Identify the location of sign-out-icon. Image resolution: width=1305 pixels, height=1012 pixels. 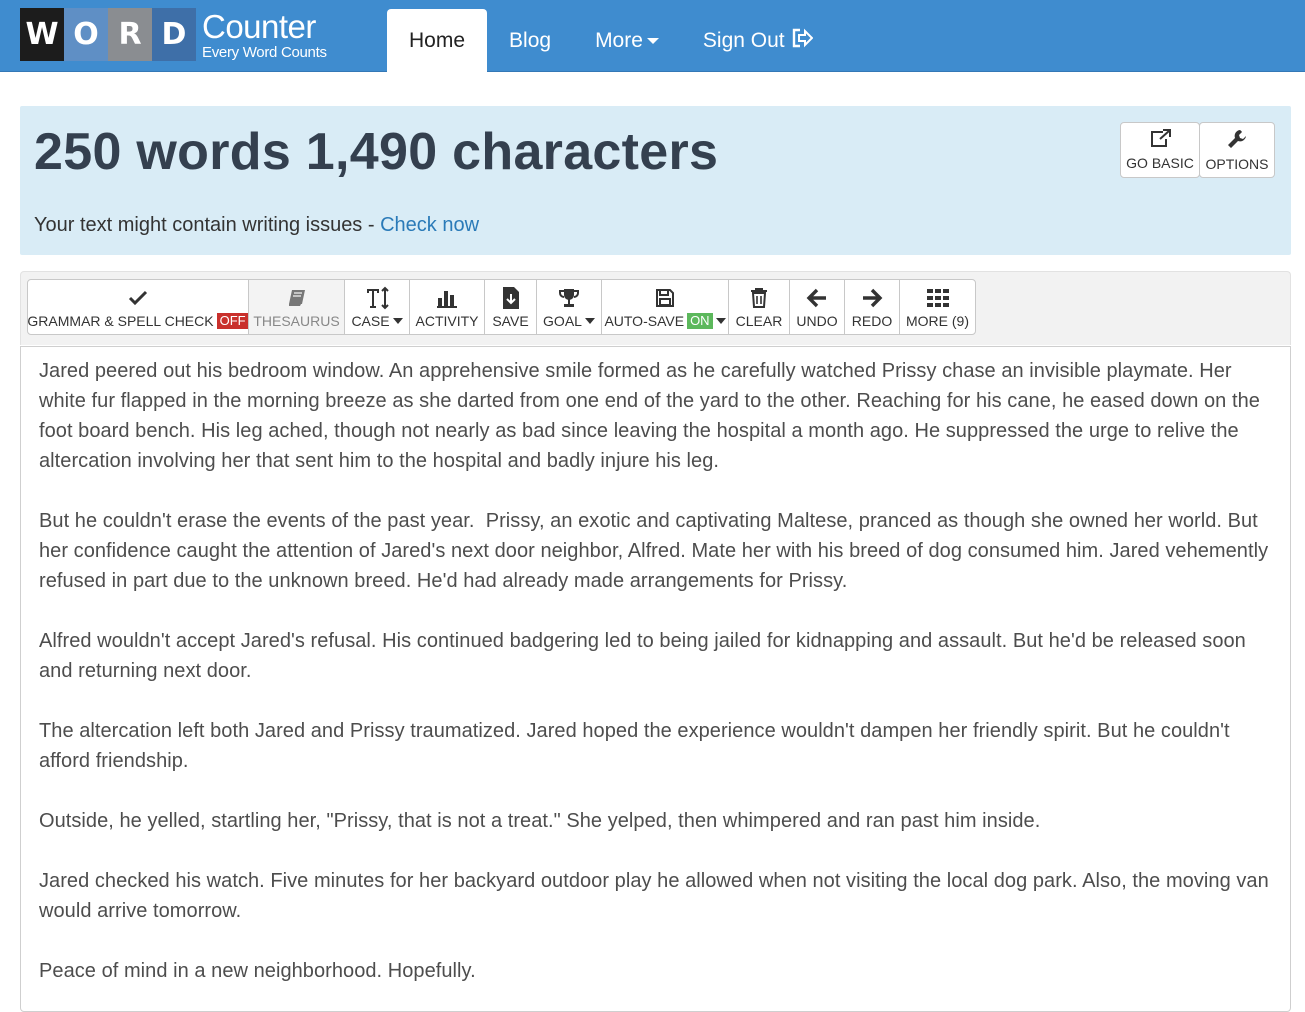
(802, 41).